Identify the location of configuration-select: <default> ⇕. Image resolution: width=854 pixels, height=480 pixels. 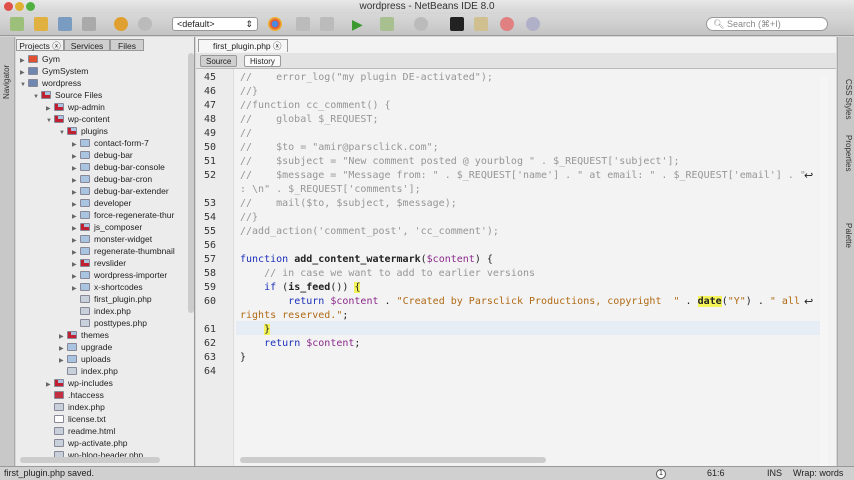
(215, 24).